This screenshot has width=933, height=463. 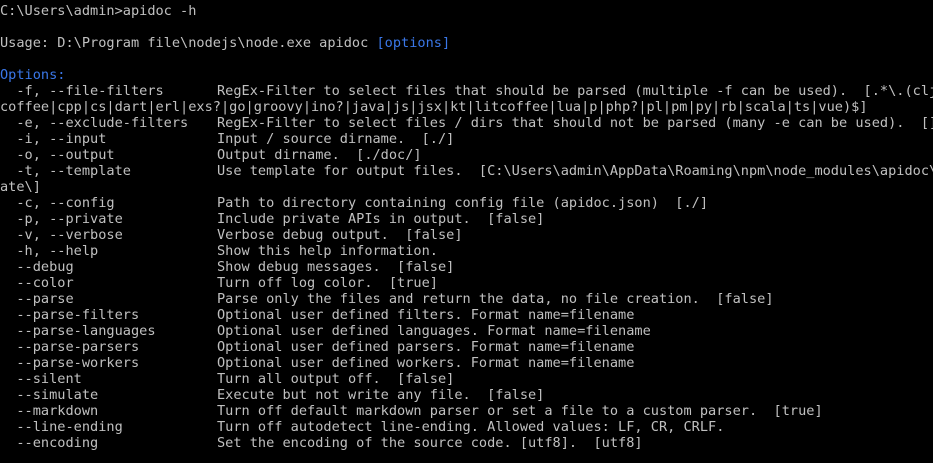 I want to click on option-flag: --parse-filters, so click(x=70, y=315).